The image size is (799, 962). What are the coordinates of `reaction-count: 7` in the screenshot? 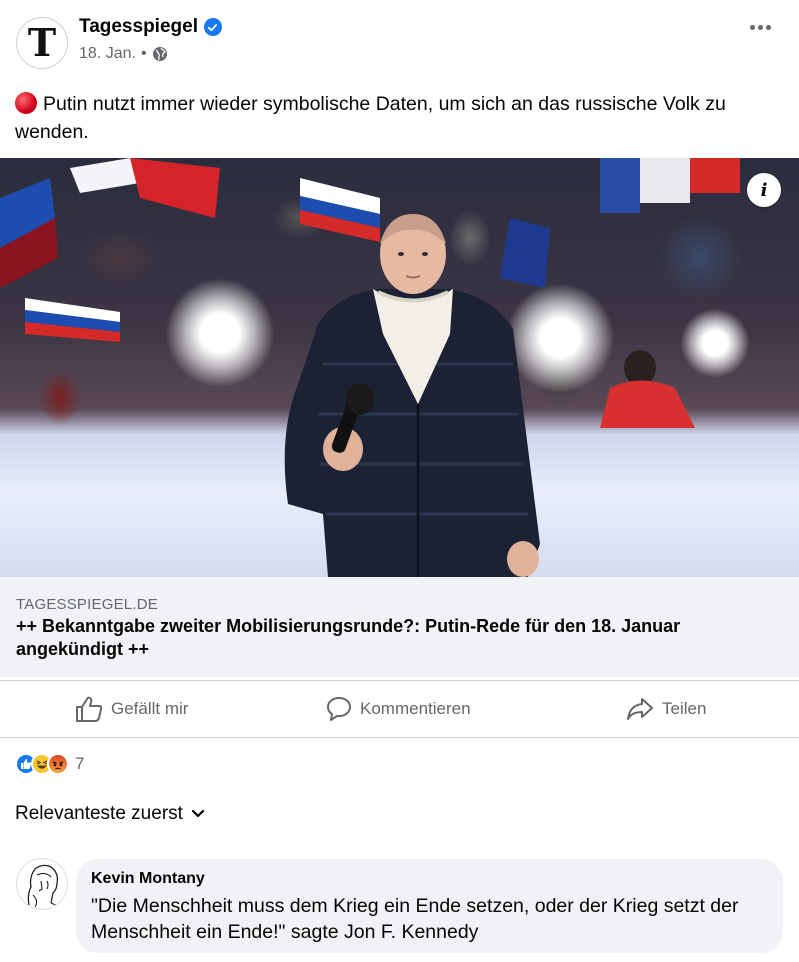 It's located at (80, 763).